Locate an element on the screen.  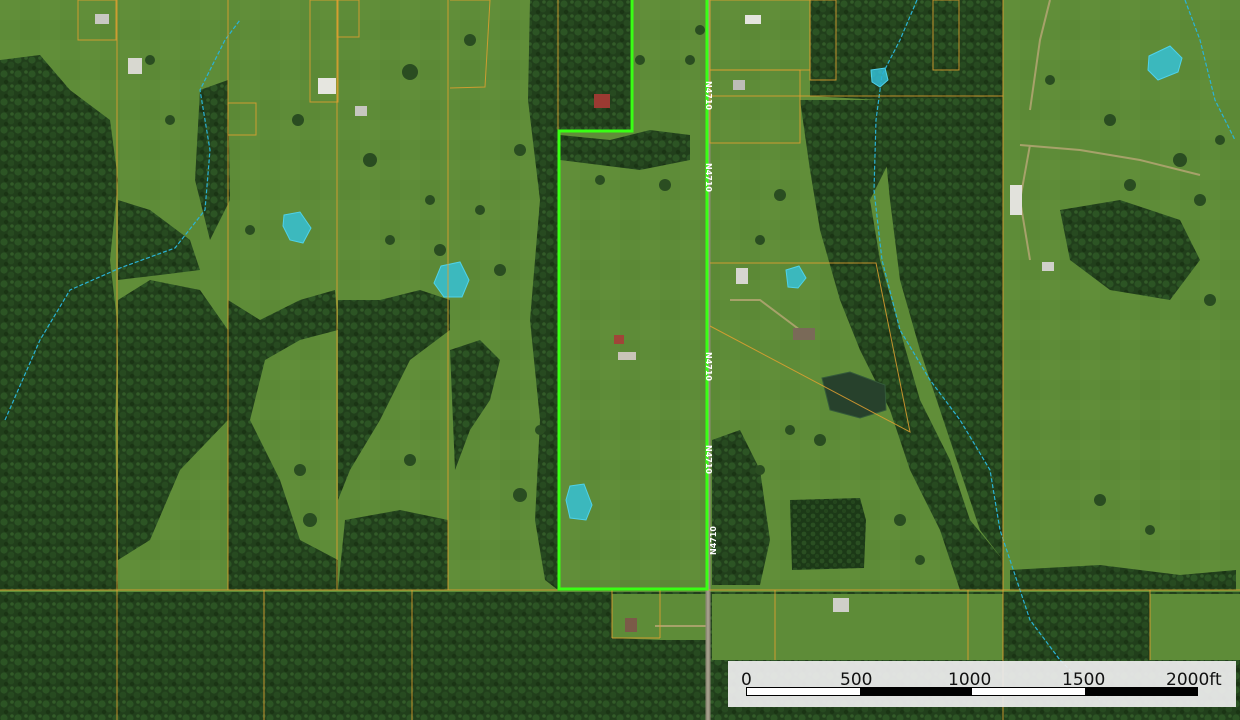
pine-plantation is located at coordinates (828, 534).